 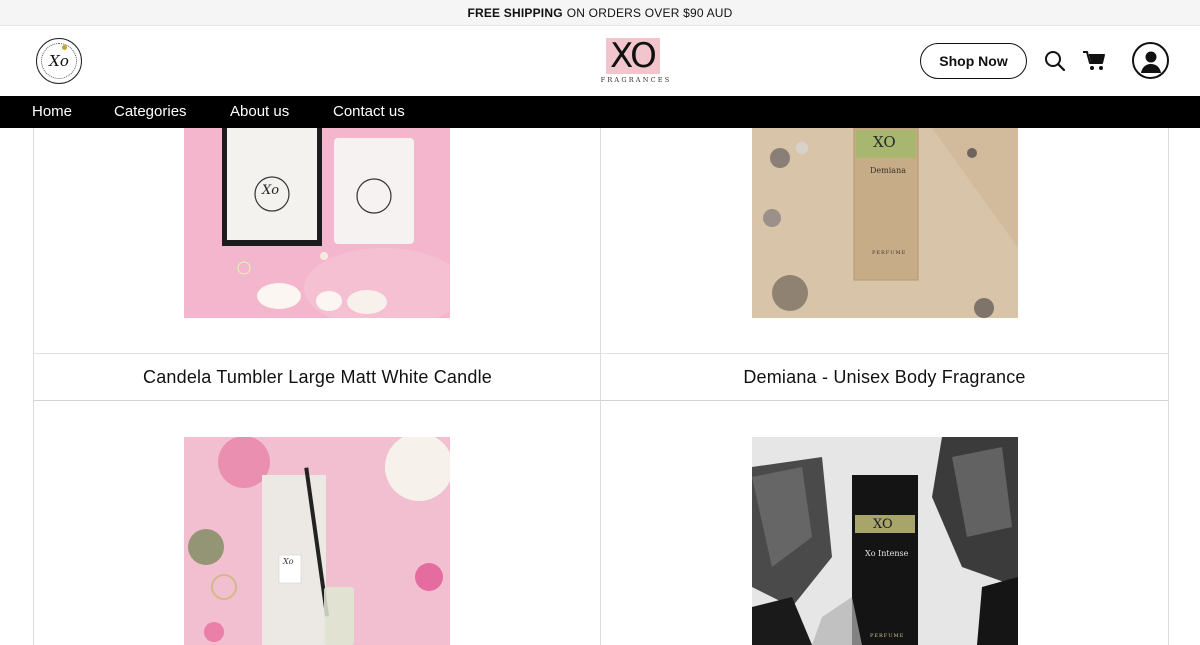 What do you see at coordinates (64, 47) in the screenshot?
I see `seal-logo-dot` at bounding box center [64, 47].